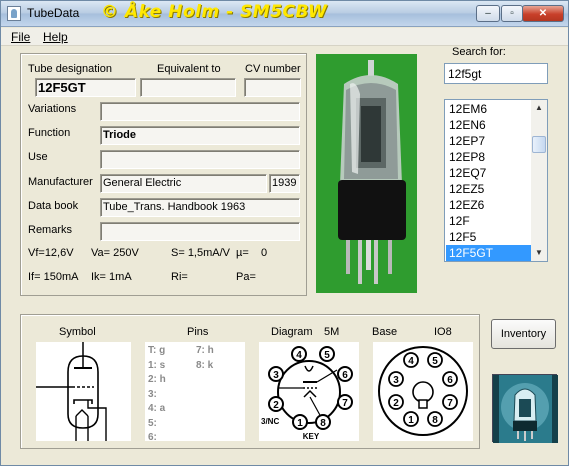 This screenshot has height=466, width=569. I want to click on diagram-pin-number: 2, so click(276, 405).